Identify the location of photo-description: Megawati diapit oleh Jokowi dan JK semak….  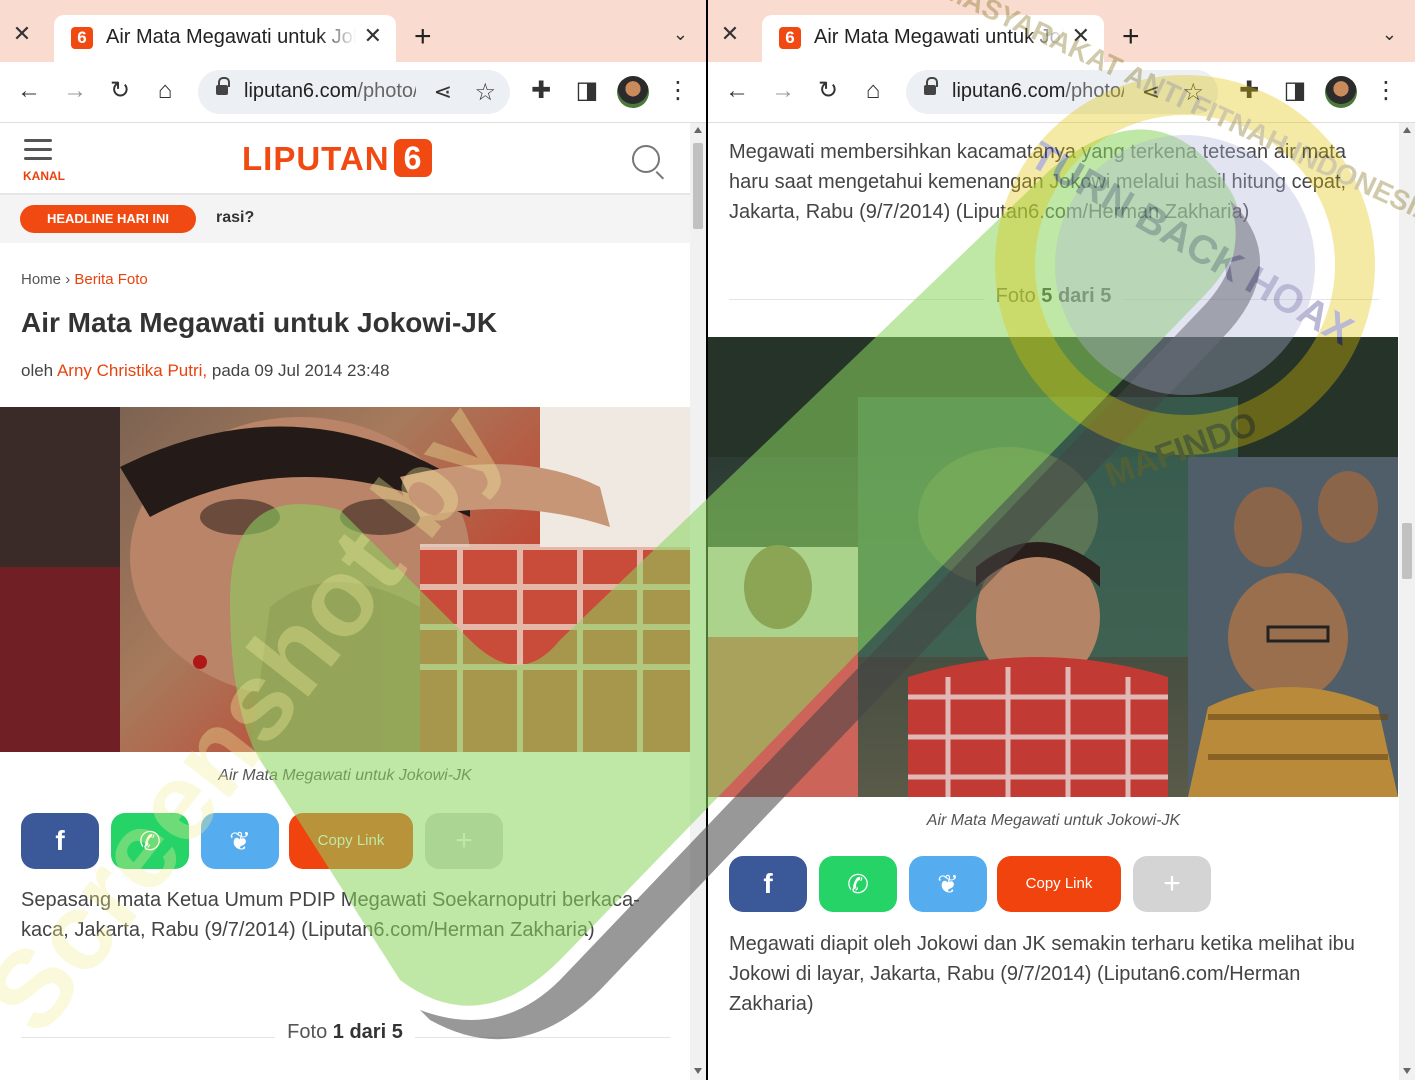
(1042, 974).